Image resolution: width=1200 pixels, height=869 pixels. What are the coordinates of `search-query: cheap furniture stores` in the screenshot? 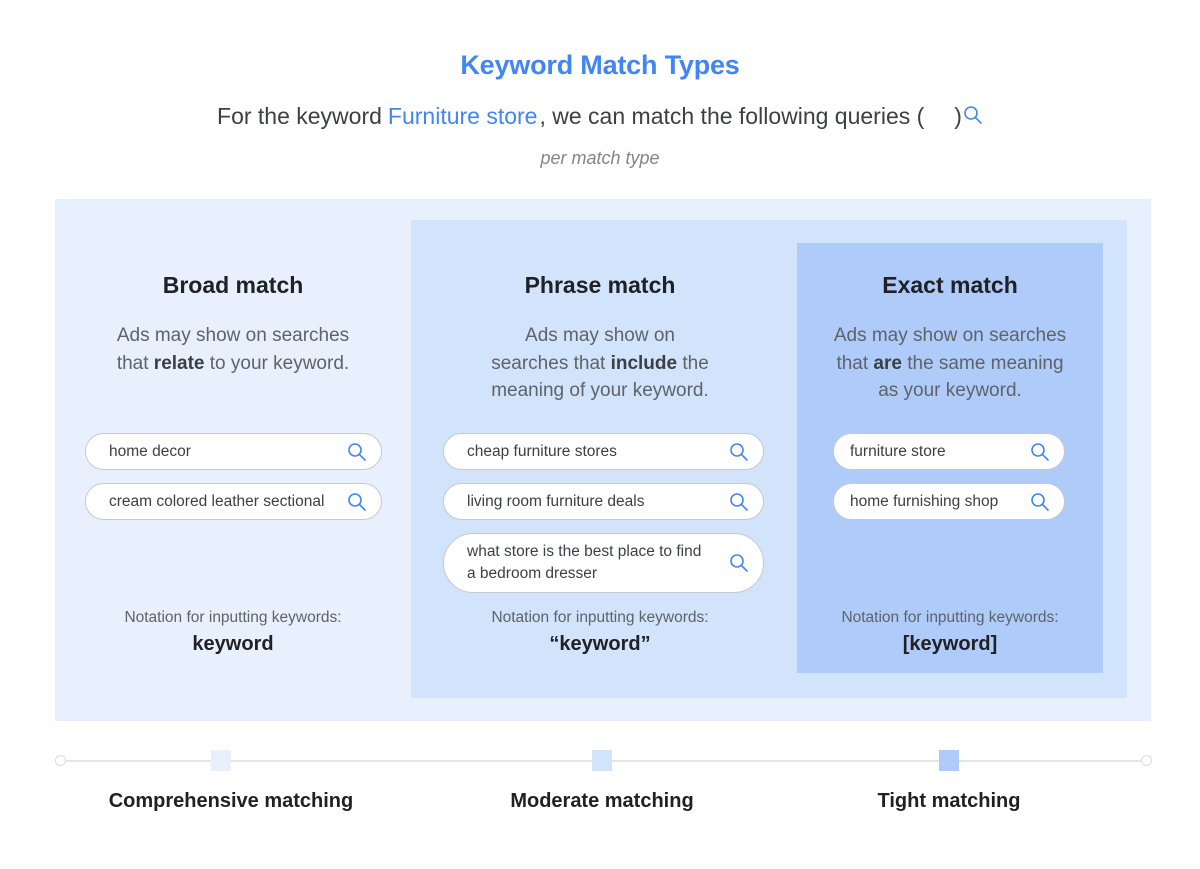 It's located at (603, 451).